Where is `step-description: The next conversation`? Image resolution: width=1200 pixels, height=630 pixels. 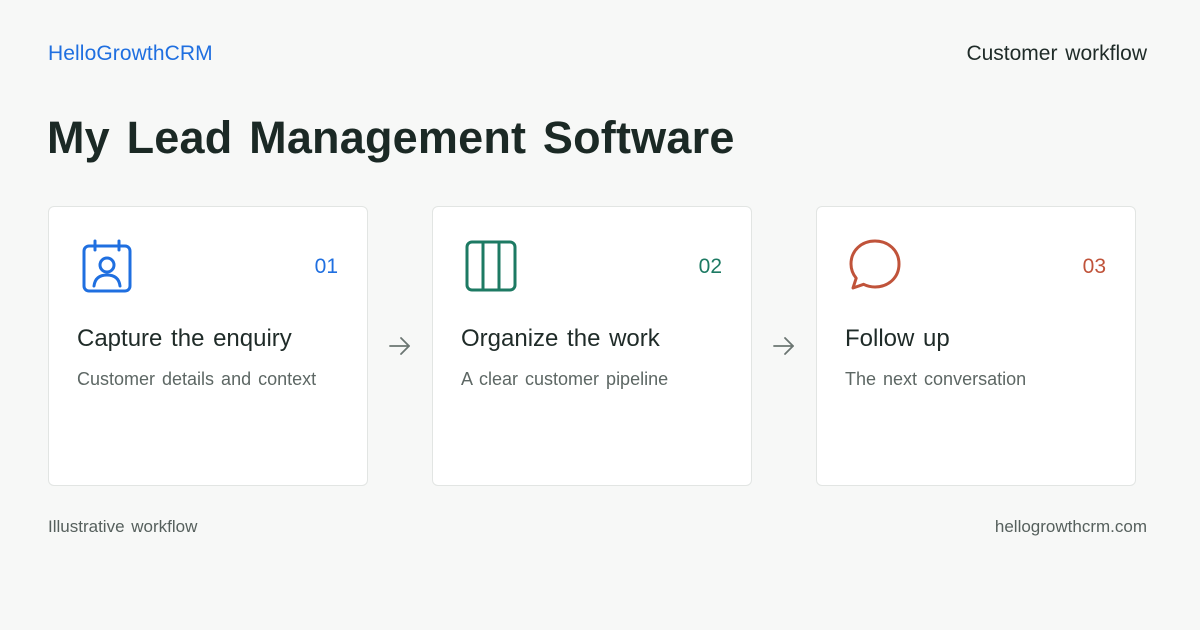 step-description: The next conversation is located at coordinates (936, 379).